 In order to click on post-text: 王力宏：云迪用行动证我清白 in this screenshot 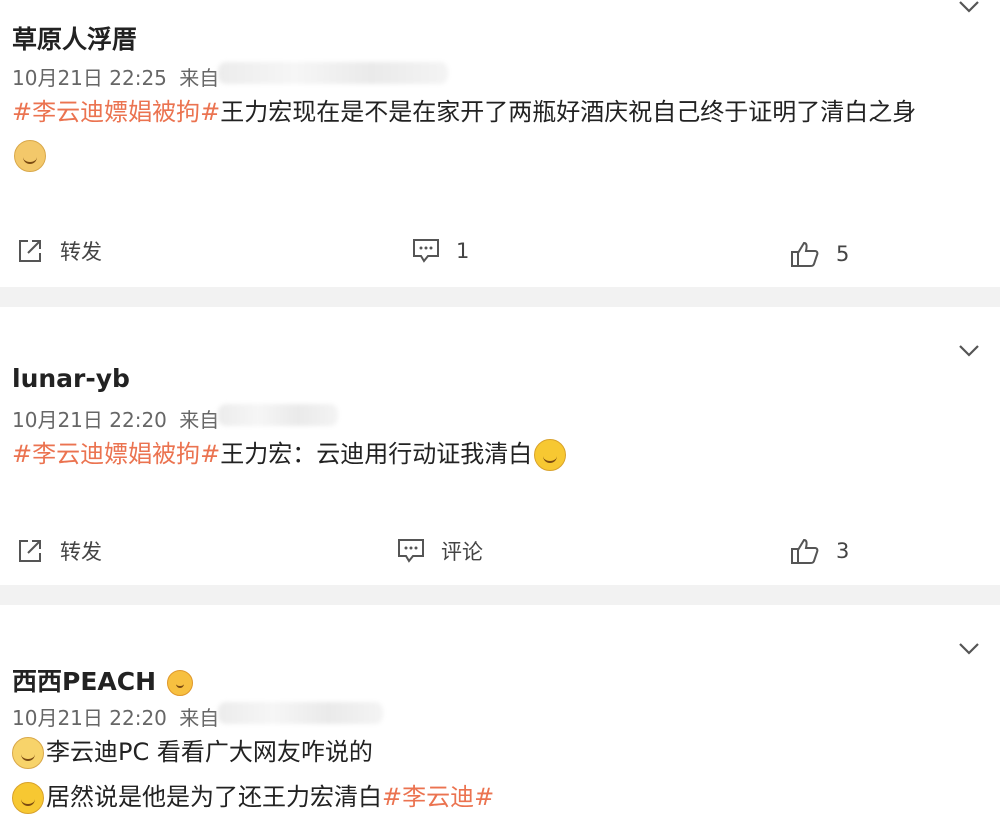, I will do `click(376, 454)`.